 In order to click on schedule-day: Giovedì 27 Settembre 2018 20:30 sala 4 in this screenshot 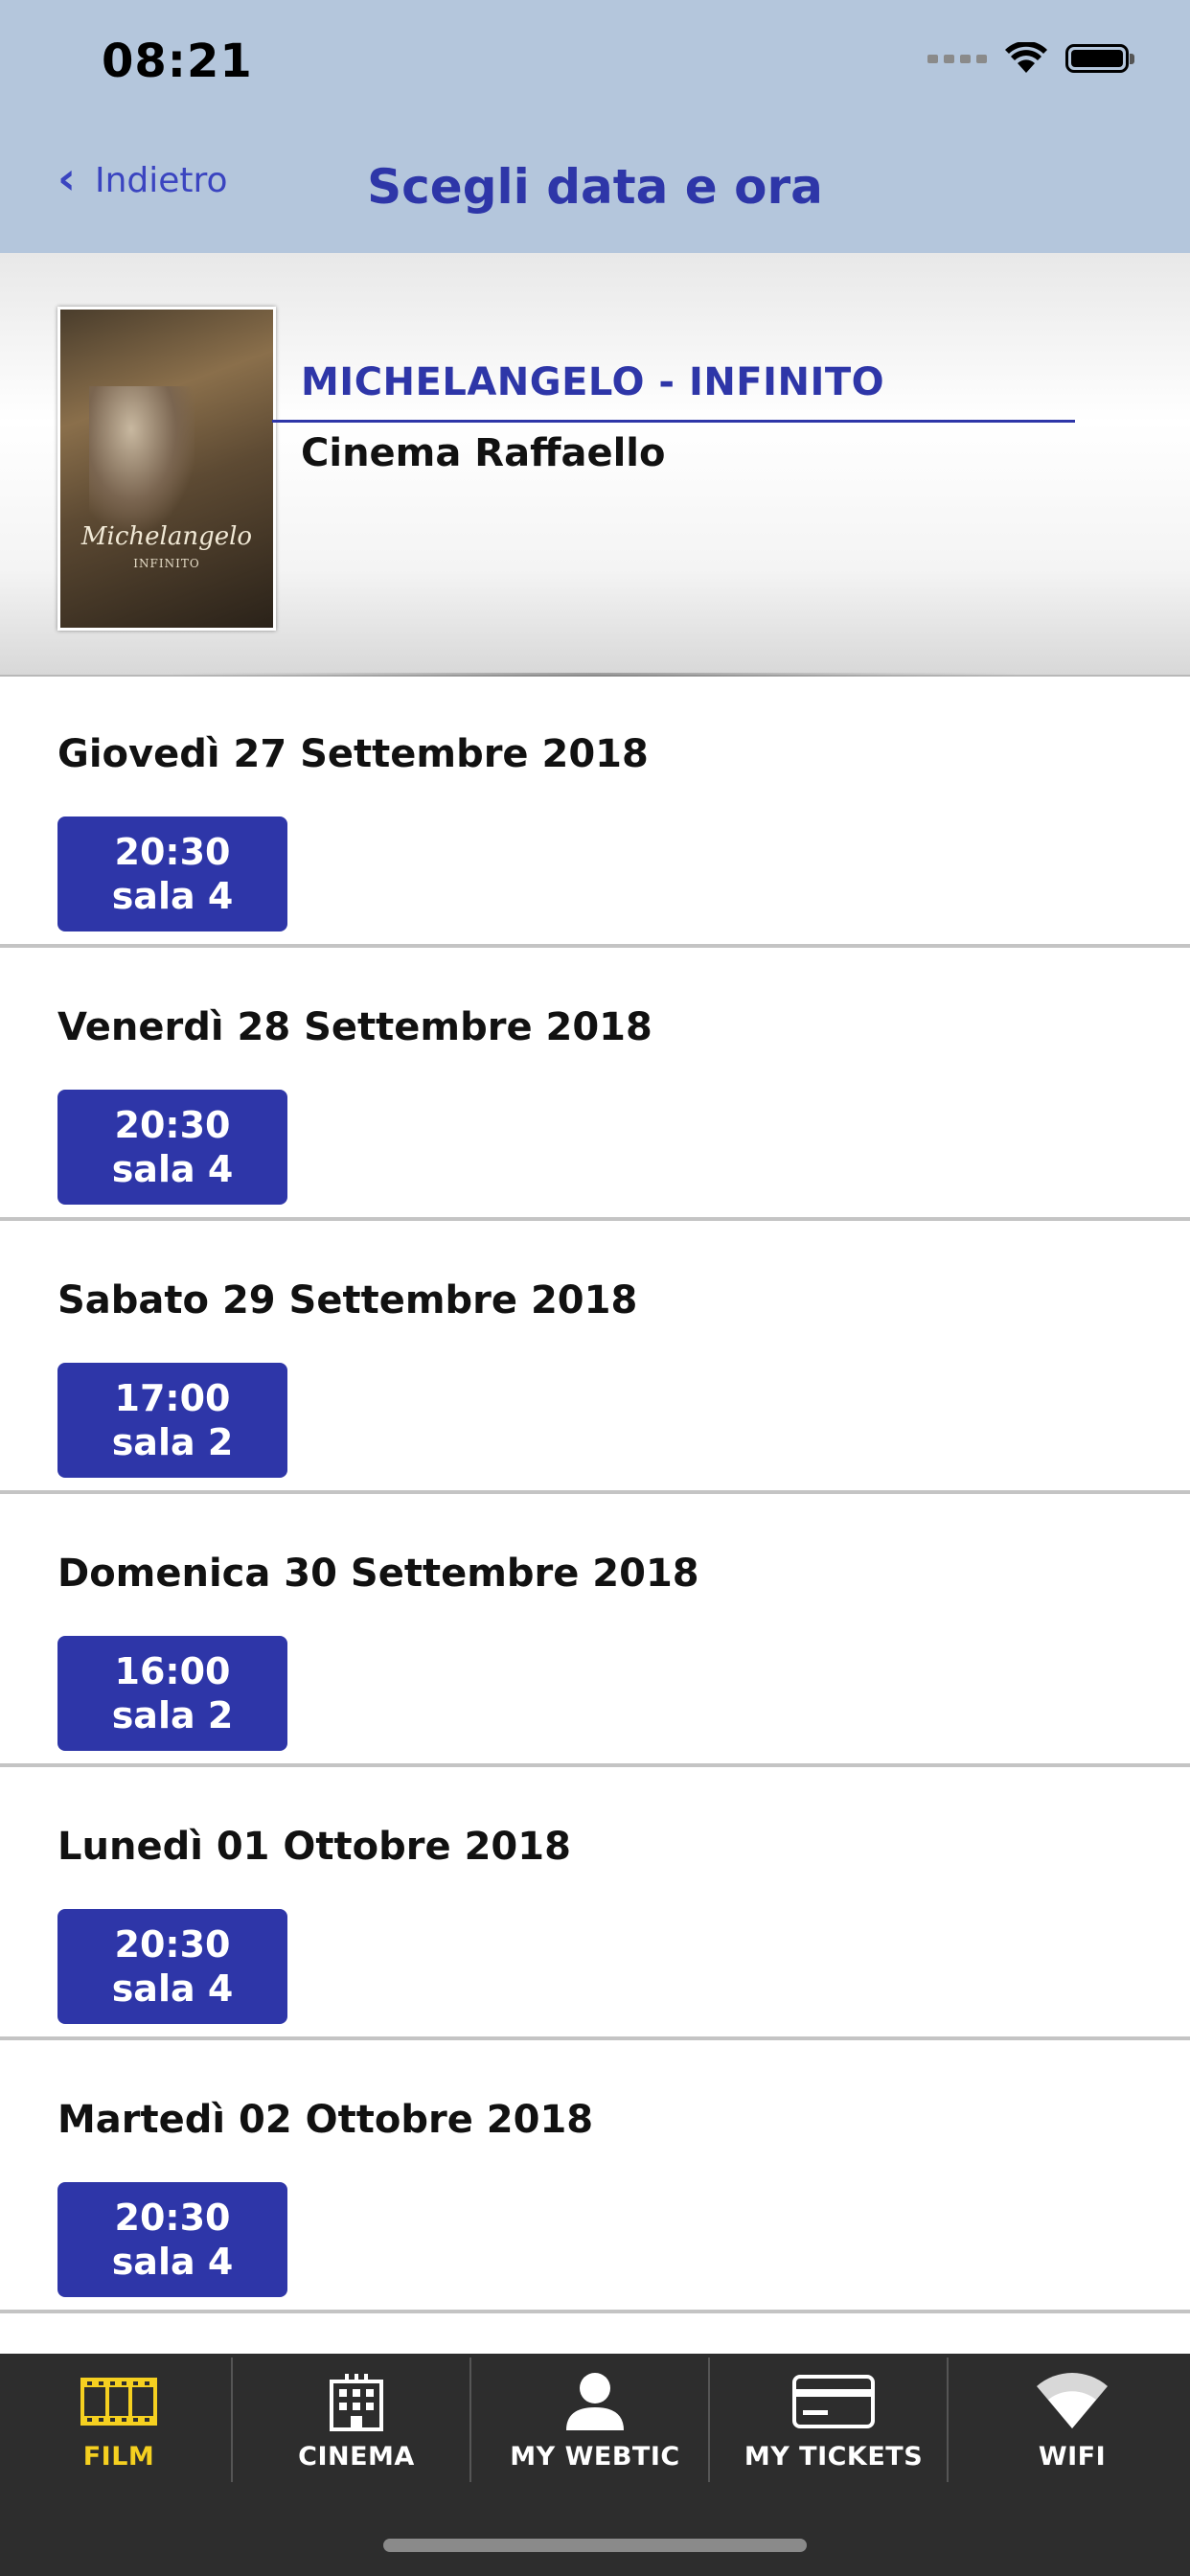, I will do `click(595, 812)`.